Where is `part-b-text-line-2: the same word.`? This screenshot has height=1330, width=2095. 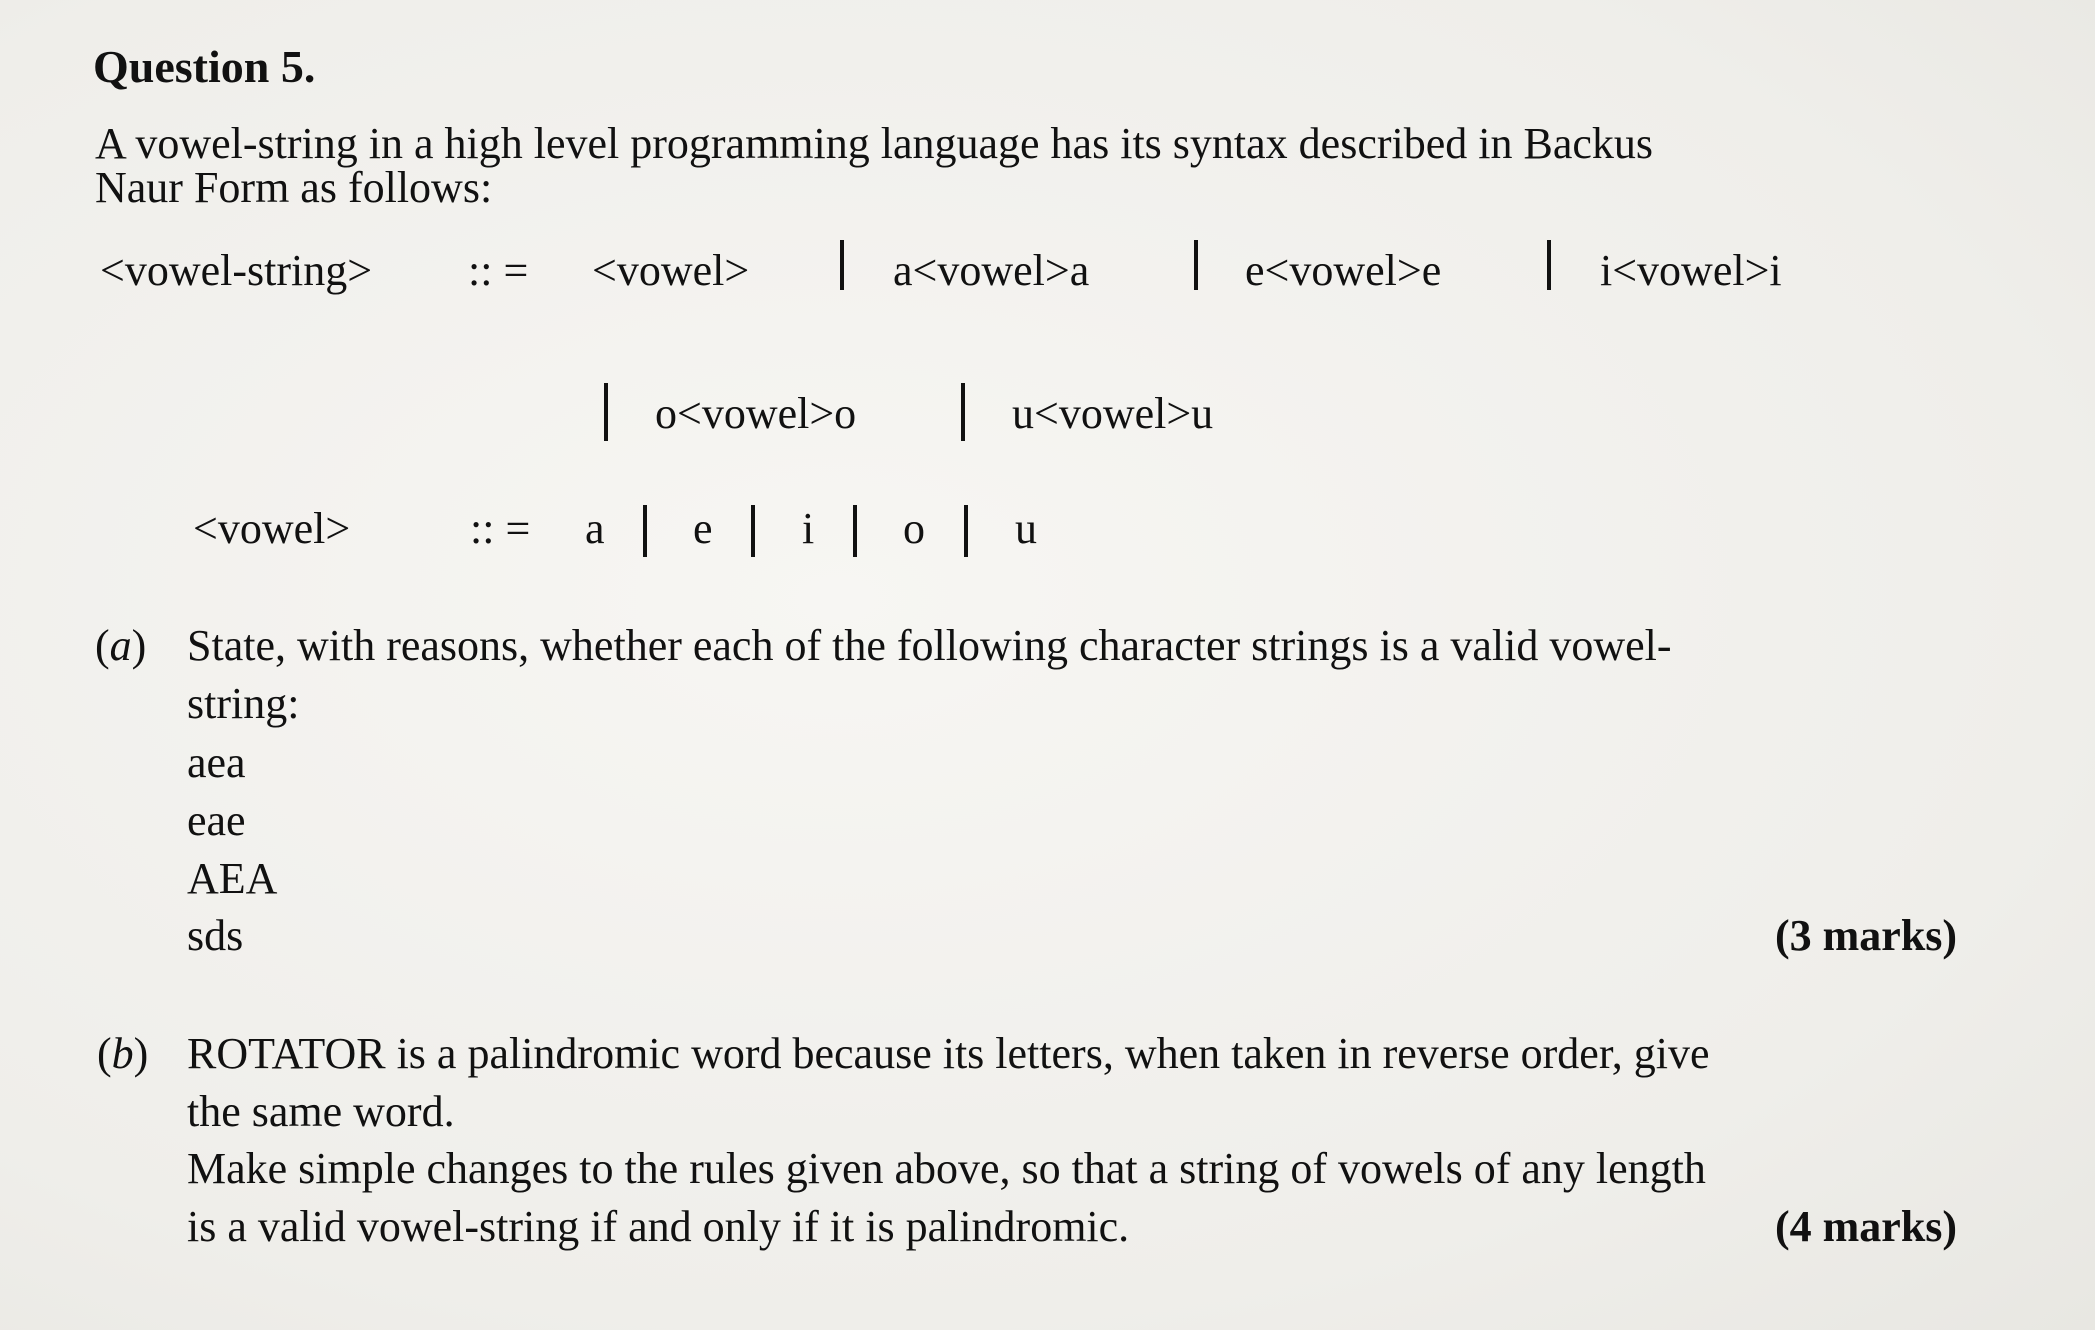 part-b-text-line-2: the same word. is located at coordinates (321, 1111).